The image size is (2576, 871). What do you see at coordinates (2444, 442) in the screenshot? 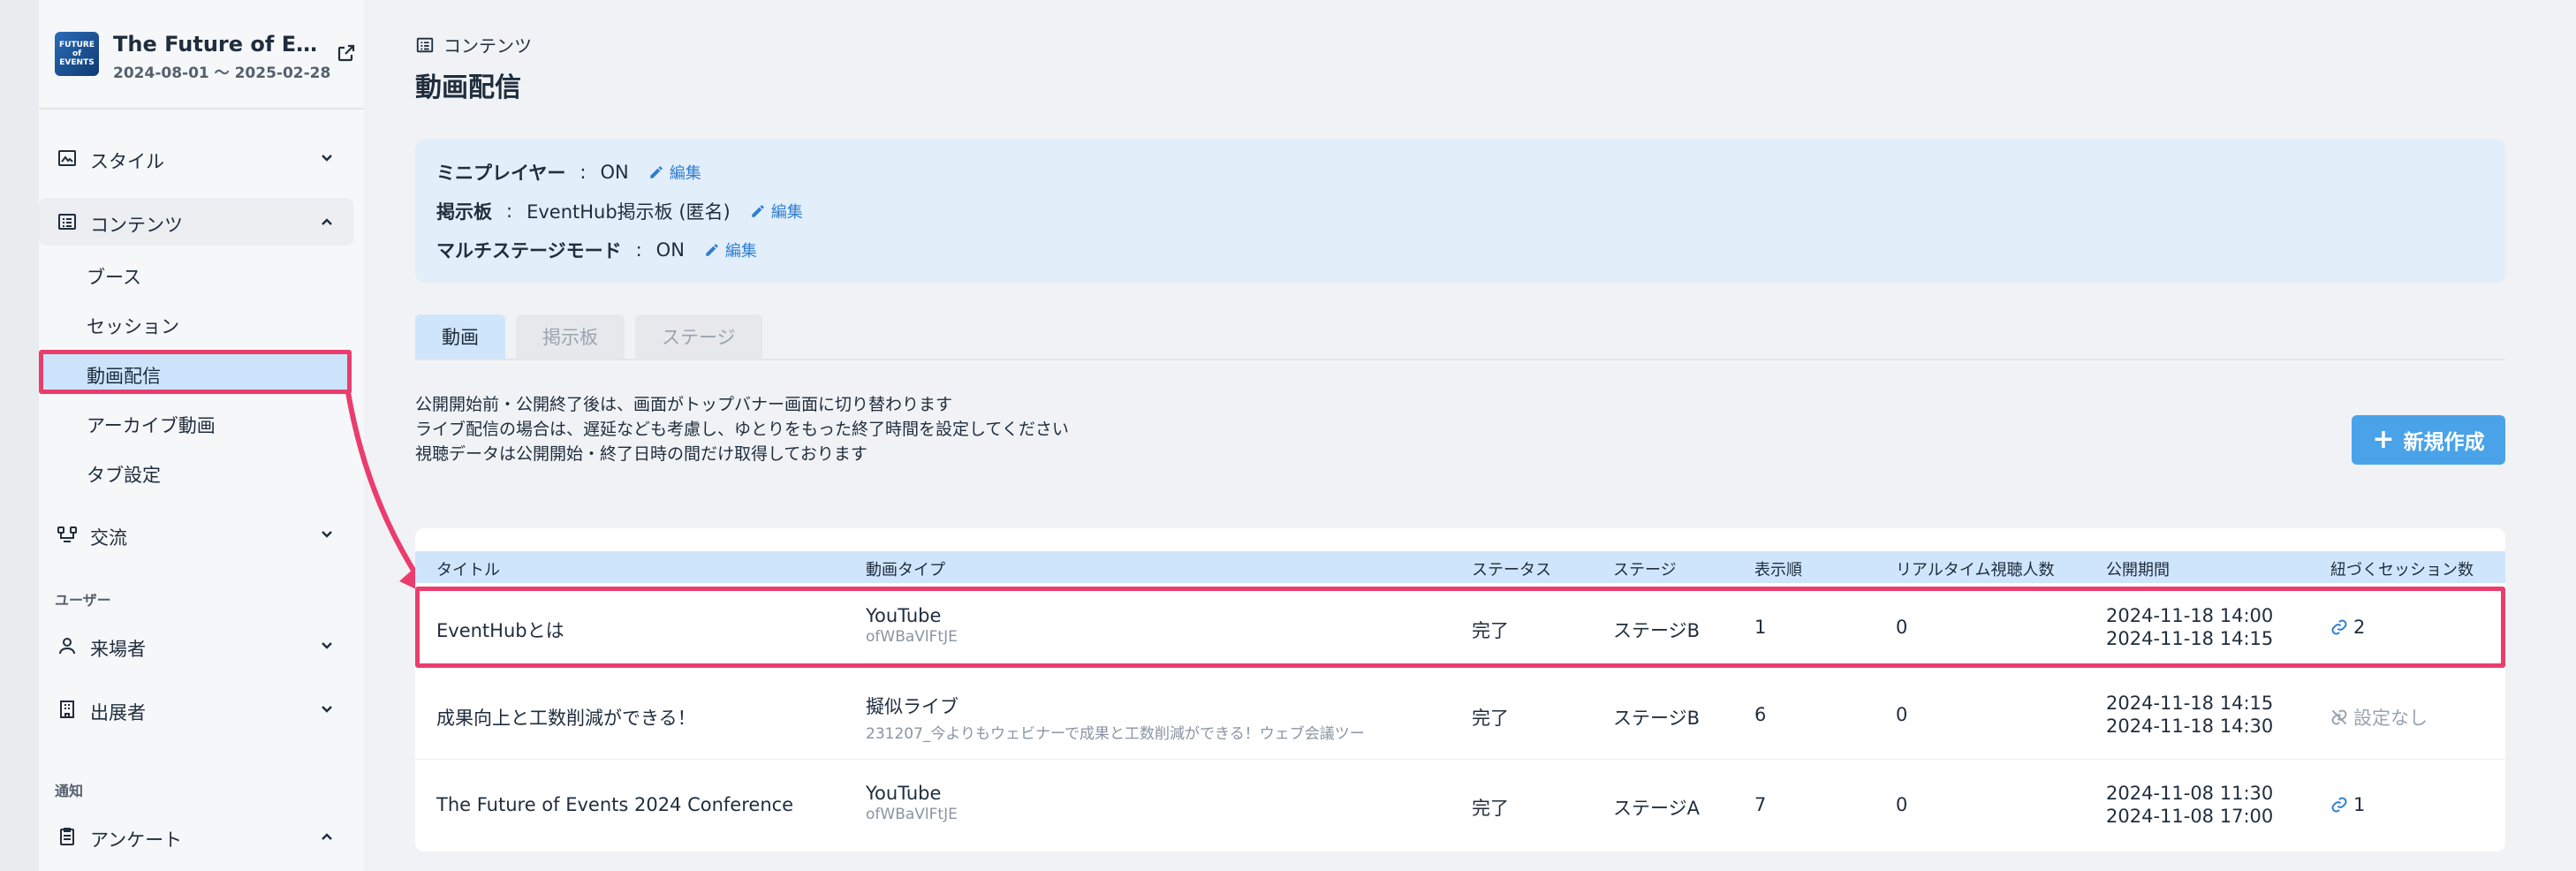
I see `create-new-label: 新規作成` at bounding box center [2444, 442].